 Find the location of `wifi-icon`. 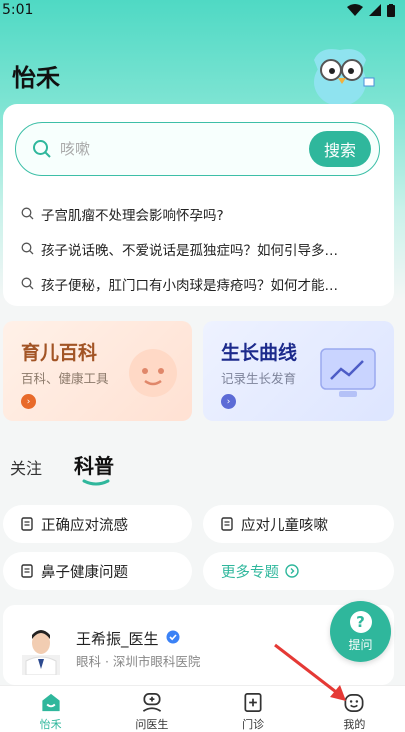

wifi-icon is located at coordinates (355, 10).